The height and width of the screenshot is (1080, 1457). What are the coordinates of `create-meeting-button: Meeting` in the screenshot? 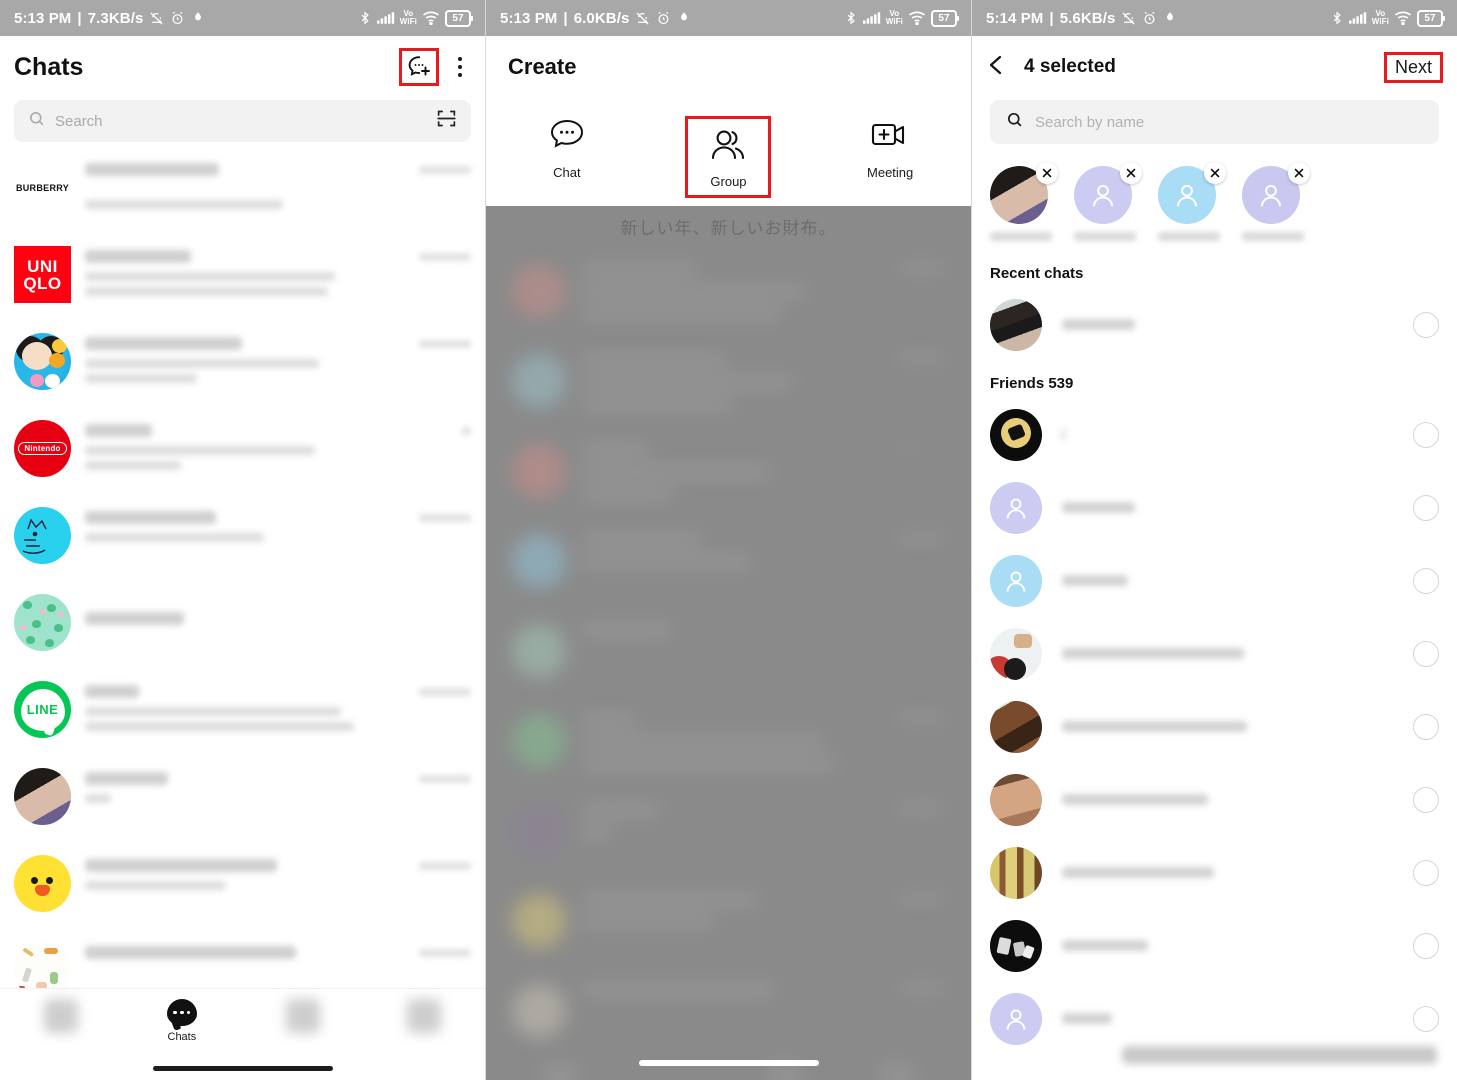 It's located at (890, 157).